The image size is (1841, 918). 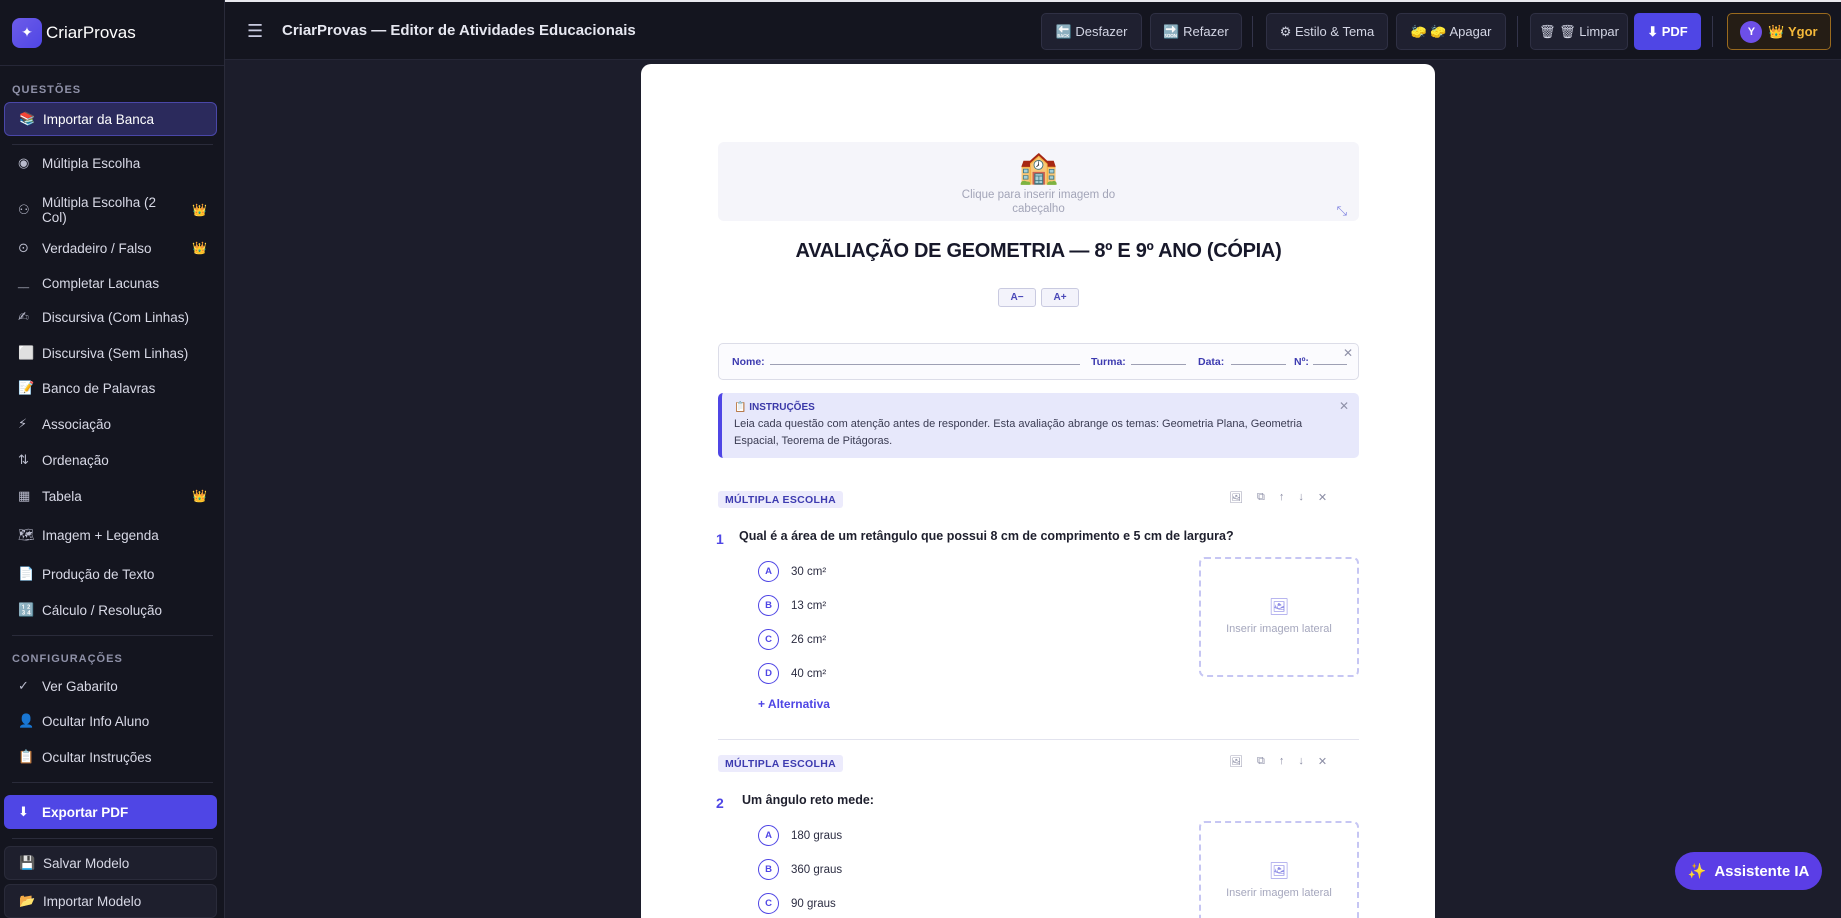 What do you see at coordinates (26, 352) in the screenshot?
I see `square-icon: ⬜` at bounding box center [26, 352].